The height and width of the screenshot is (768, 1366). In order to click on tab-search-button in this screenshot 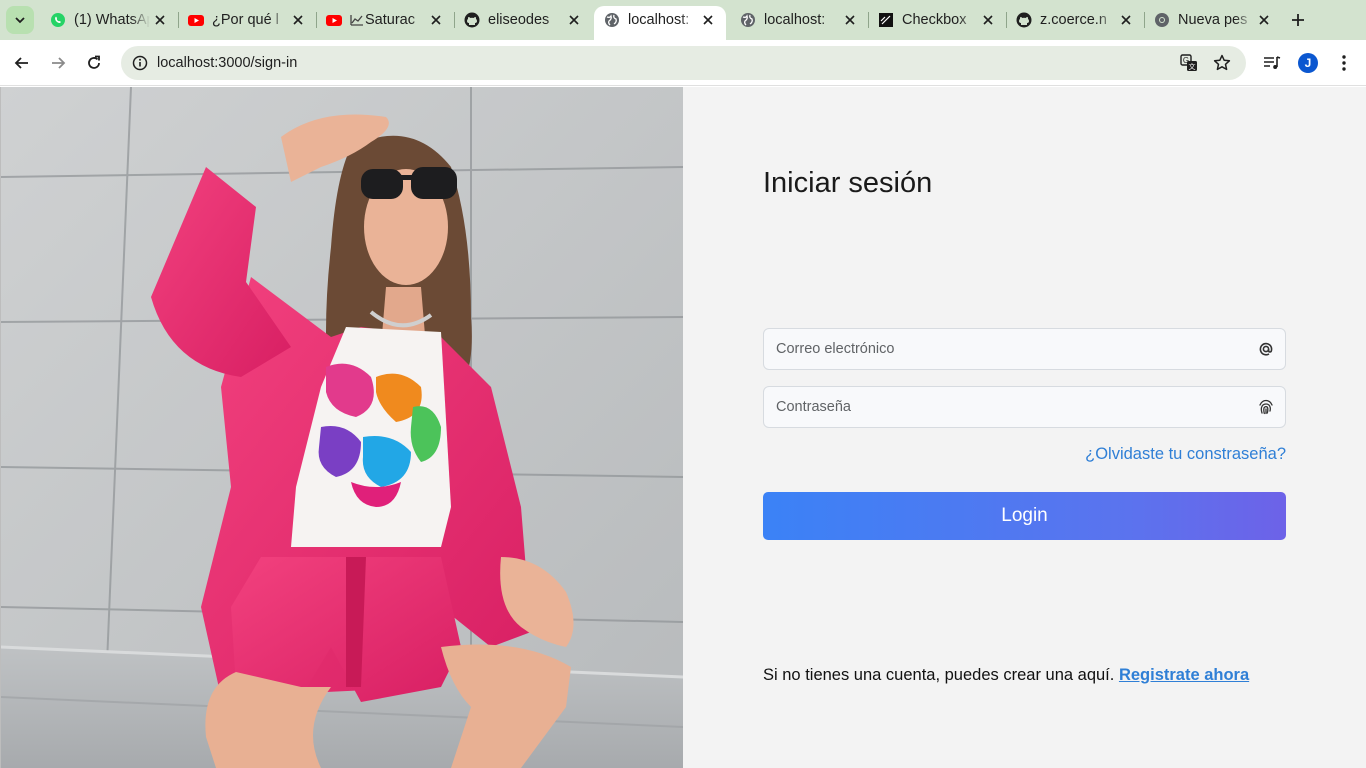, I will do `click(20, 20)`.